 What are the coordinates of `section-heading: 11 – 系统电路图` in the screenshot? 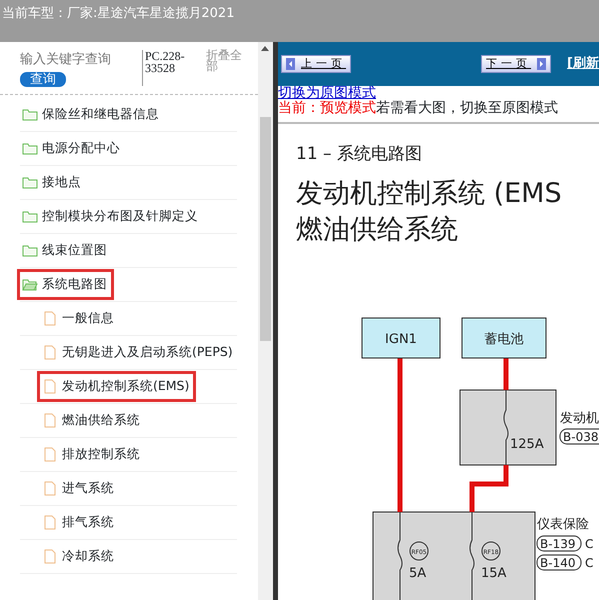 It's located at (359, 154).